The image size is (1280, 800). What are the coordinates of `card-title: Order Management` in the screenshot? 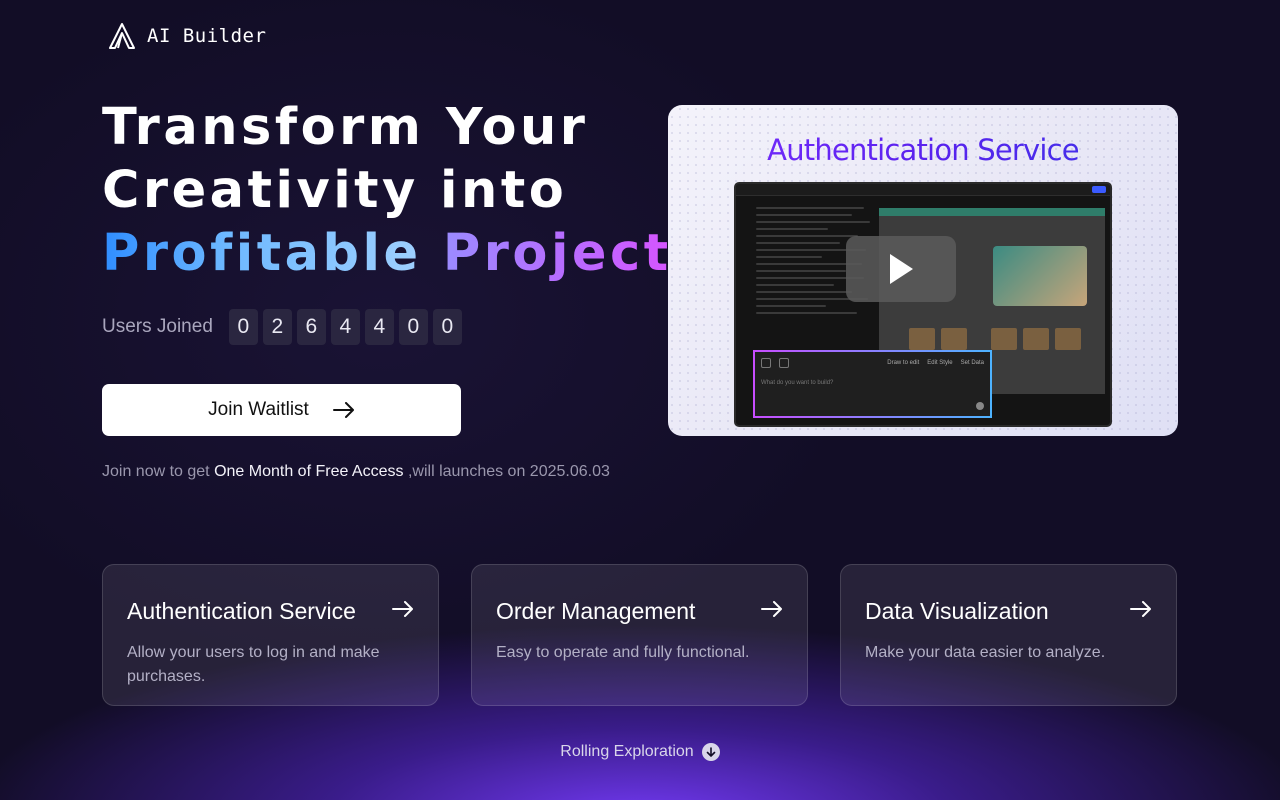 It's located at (596, 611).